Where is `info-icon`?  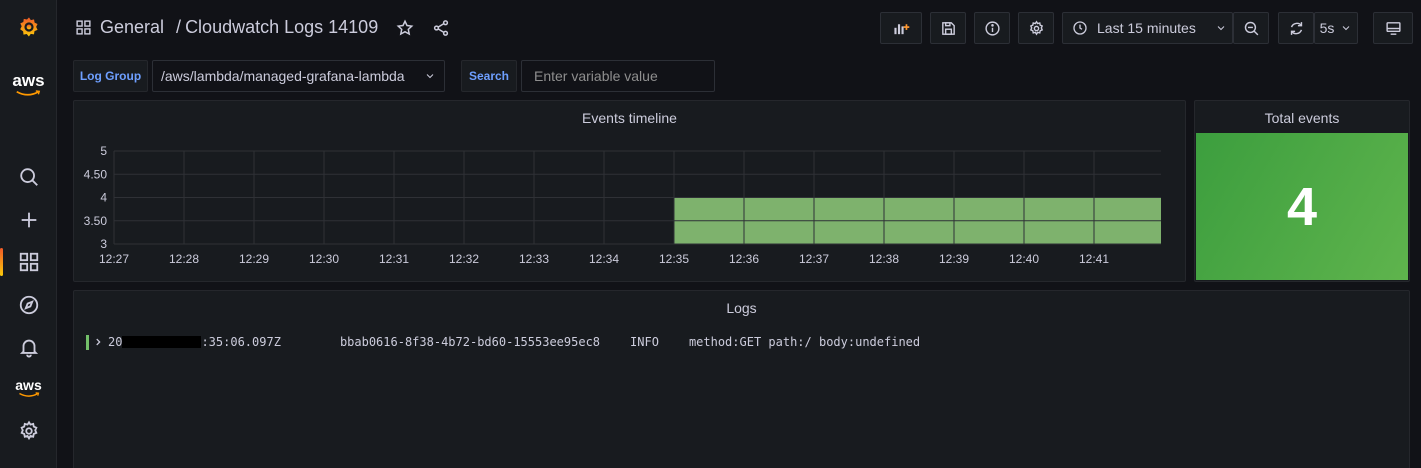
info-icon is located at coordinates (992, 28).